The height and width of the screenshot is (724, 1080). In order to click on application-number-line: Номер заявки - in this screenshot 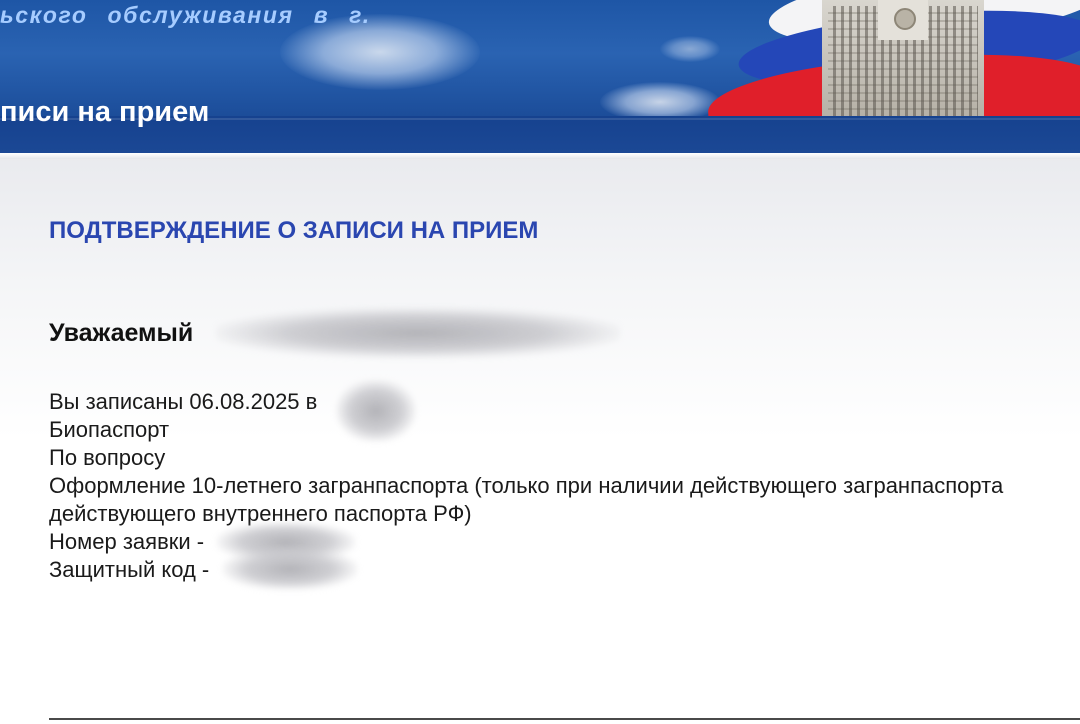, I will do `click(127, 541)`.